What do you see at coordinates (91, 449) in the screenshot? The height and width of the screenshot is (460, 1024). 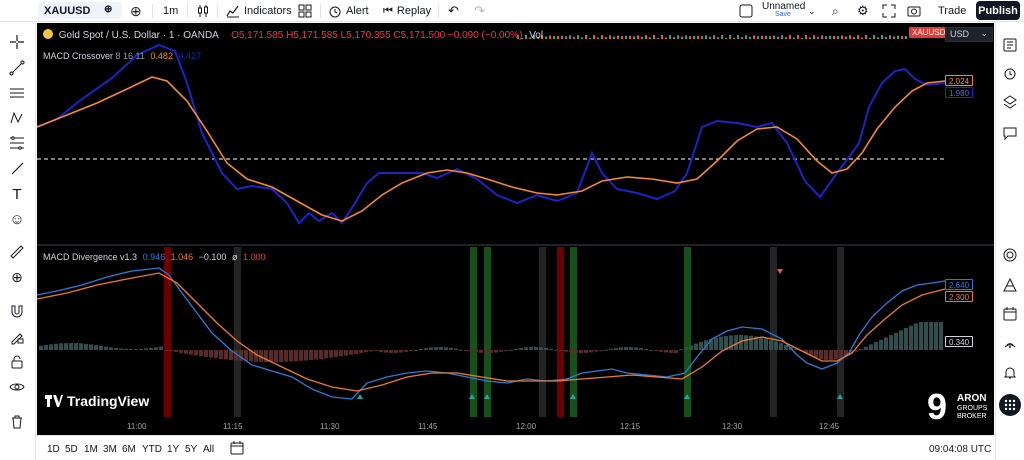 I see `range-1m: 1M` at bounding box center [91, 449].